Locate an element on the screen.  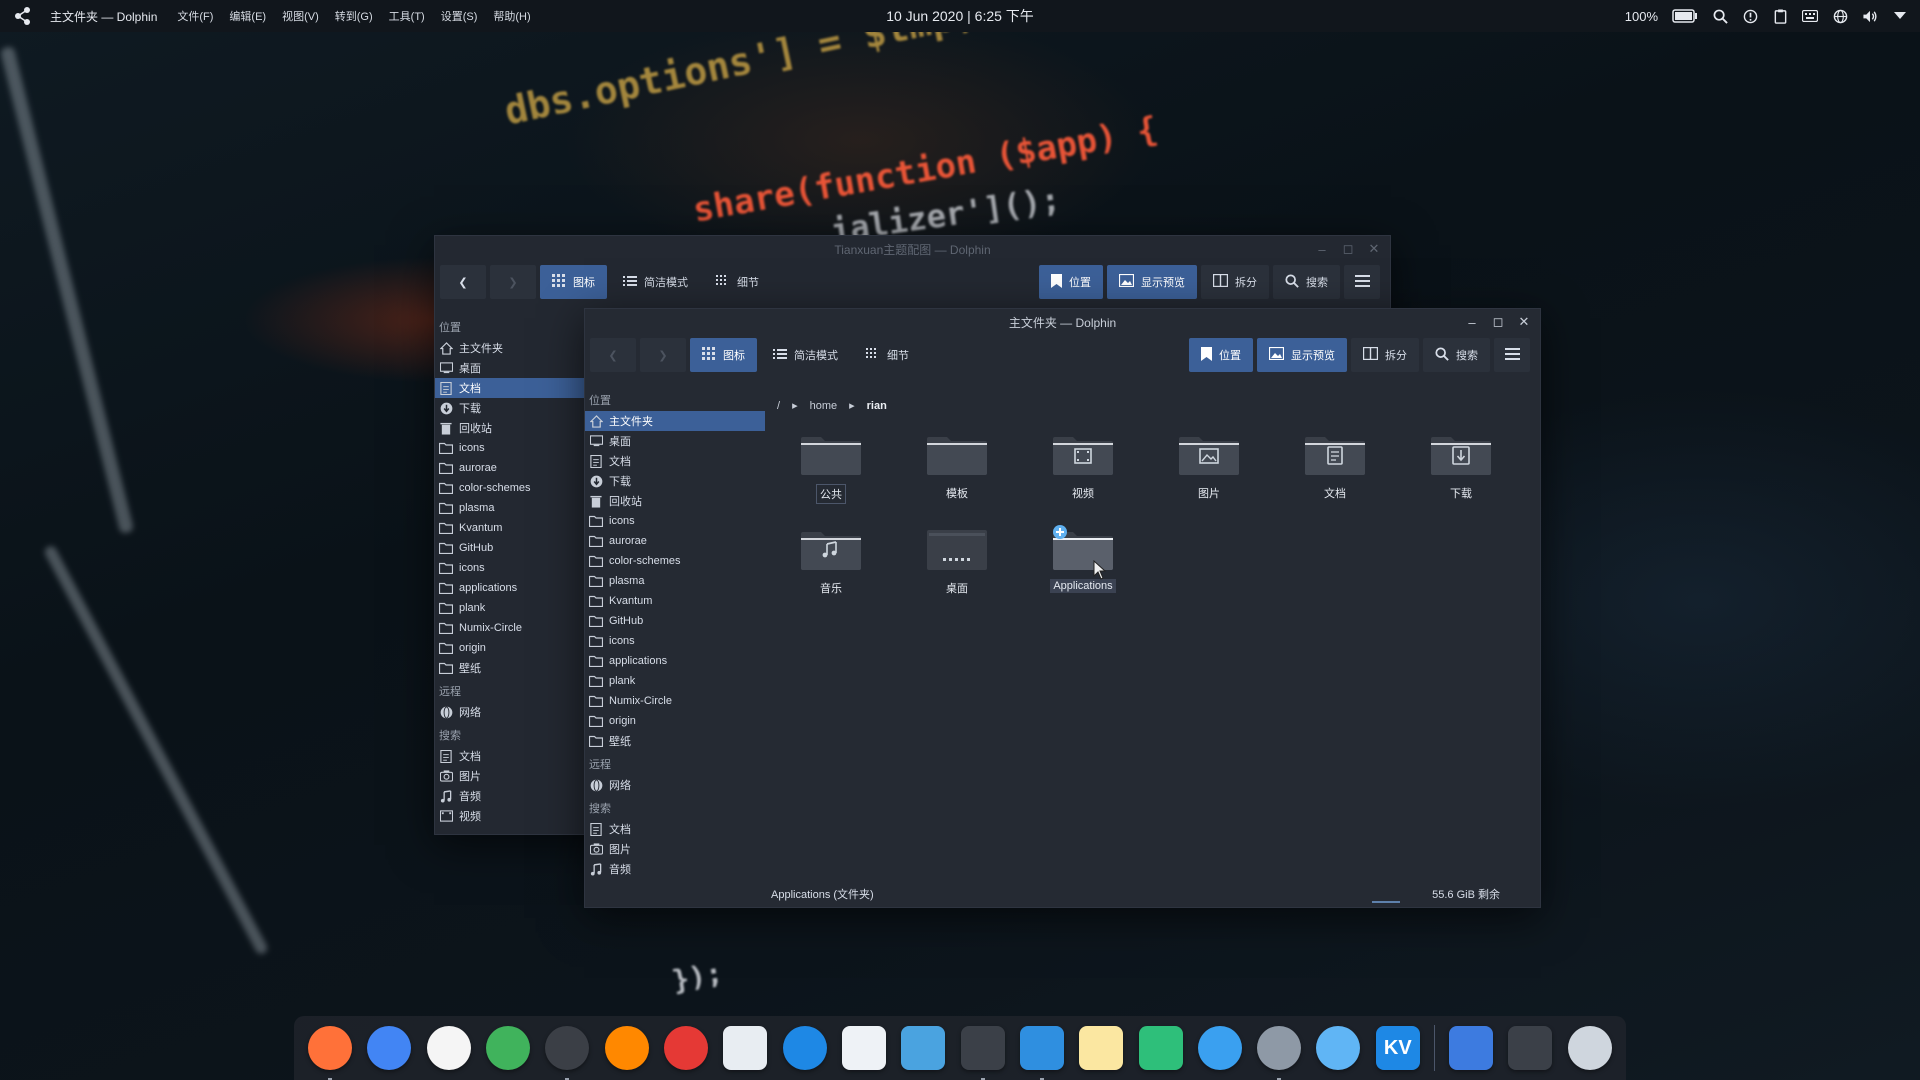
dock-app-chrome is located at coordinates (389, 1048).